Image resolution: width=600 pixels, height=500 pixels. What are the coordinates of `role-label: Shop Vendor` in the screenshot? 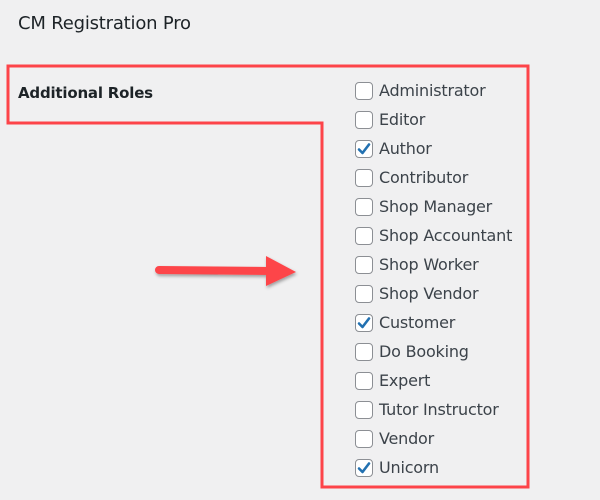 It's located at (429, 293).